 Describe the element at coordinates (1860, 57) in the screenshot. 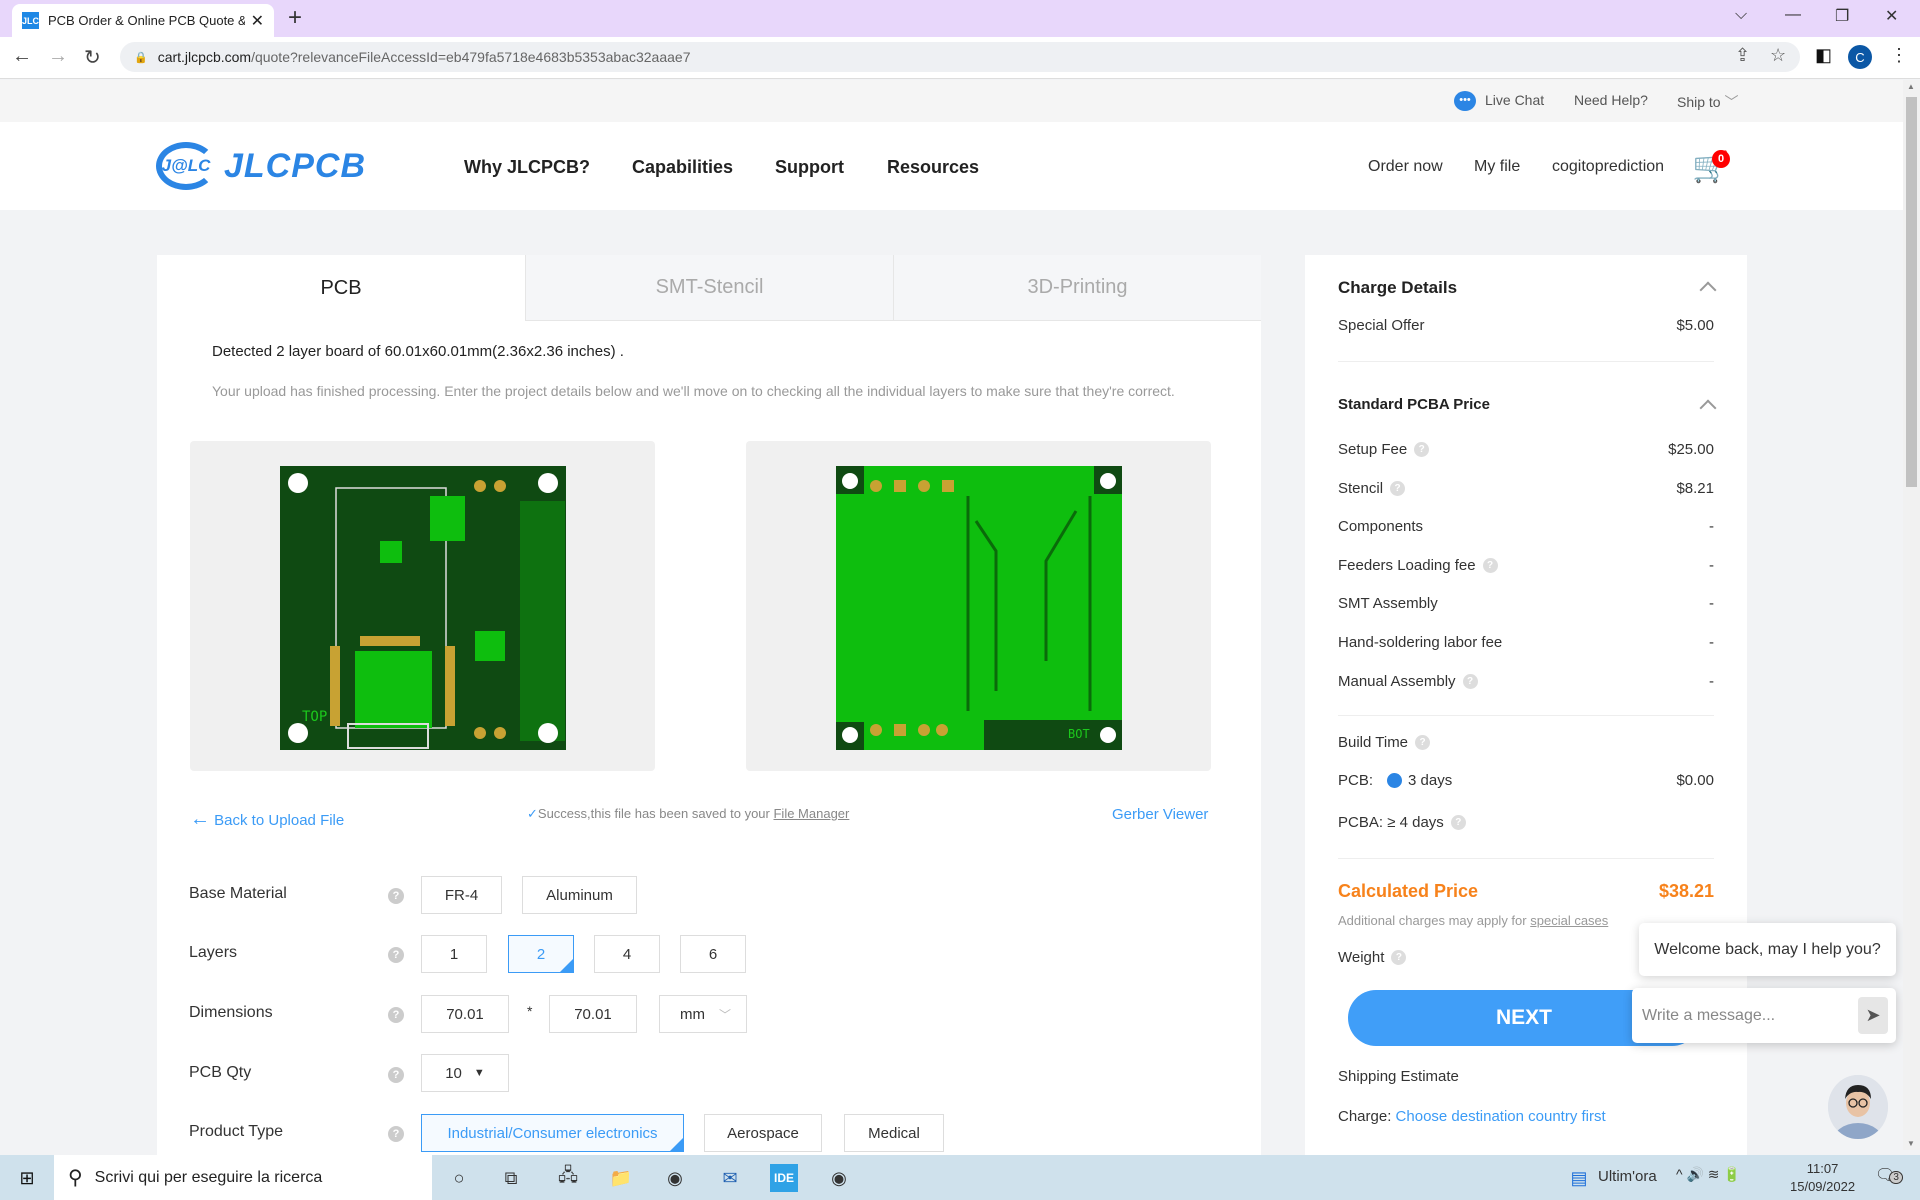

I see `profile-avatar: C` at that location.